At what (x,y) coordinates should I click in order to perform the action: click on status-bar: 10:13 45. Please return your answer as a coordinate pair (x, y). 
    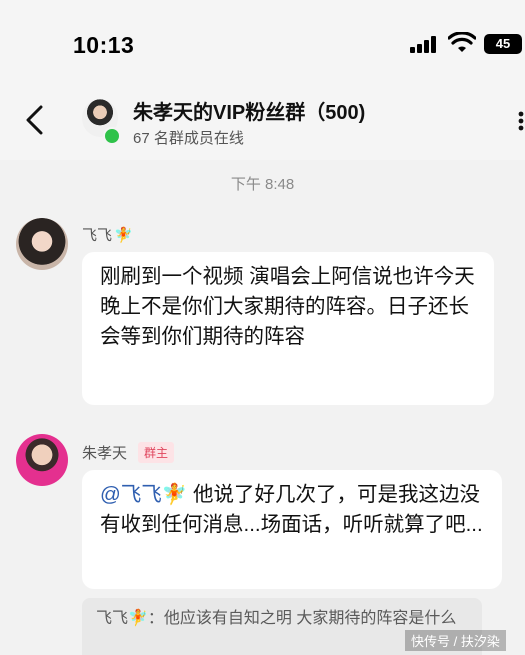
    Looking at the image, I should click on (262, 41).